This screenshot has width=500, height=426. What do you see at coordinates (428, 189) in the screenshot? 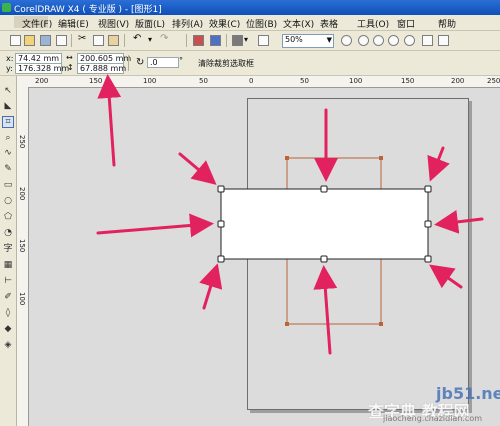
I see `crop-handle-top-right` at bounding box center [428, 189].